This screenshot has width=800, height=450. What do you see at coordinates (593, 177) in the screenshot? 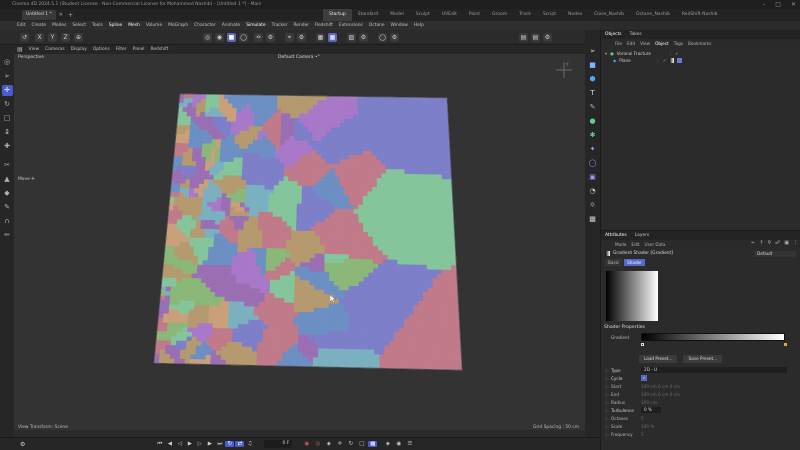
I see `effector-icon: ▣` at bounding box center [593, 177].